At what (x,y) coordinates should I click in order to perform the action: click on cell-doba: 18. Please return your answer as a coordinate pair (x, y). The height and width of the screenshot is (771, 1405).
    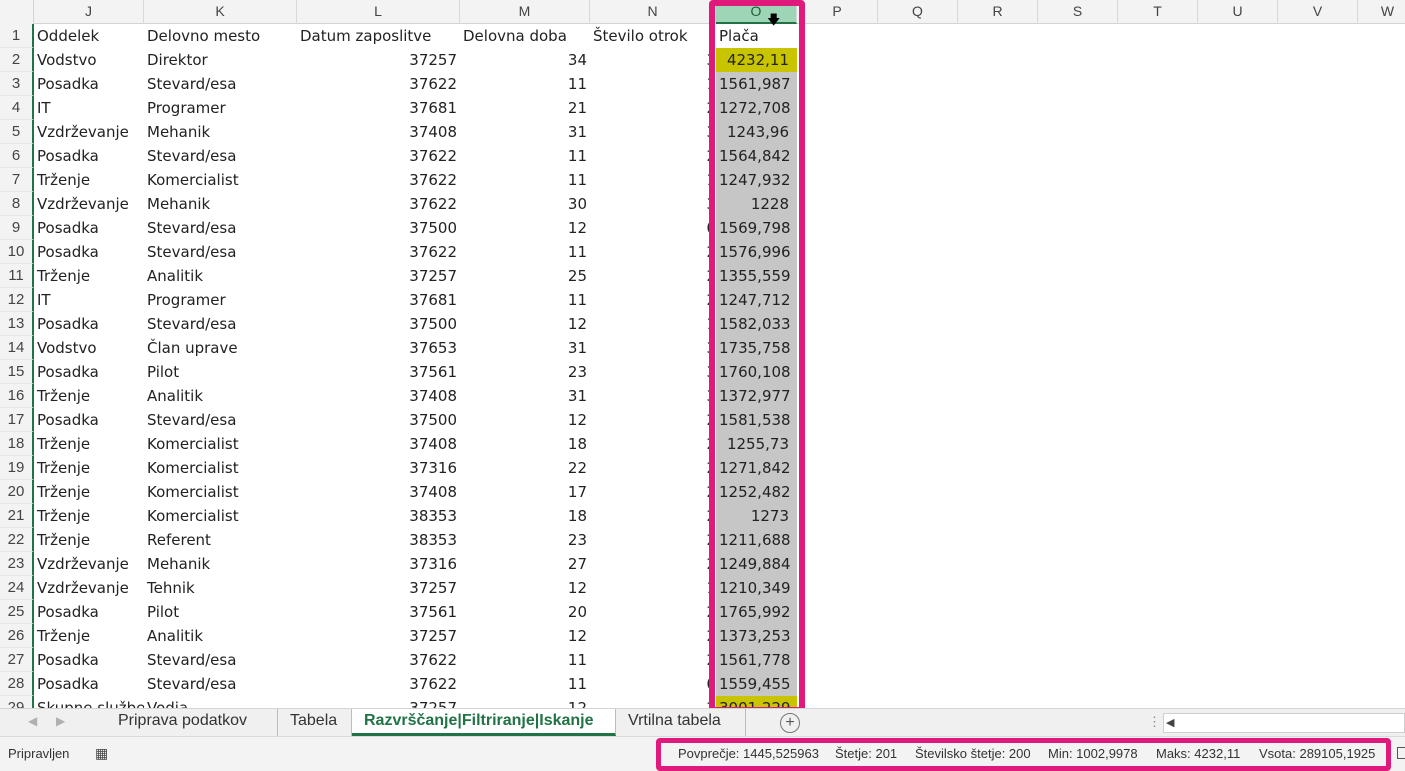
    Looking at the image, I should click on (525, 444).